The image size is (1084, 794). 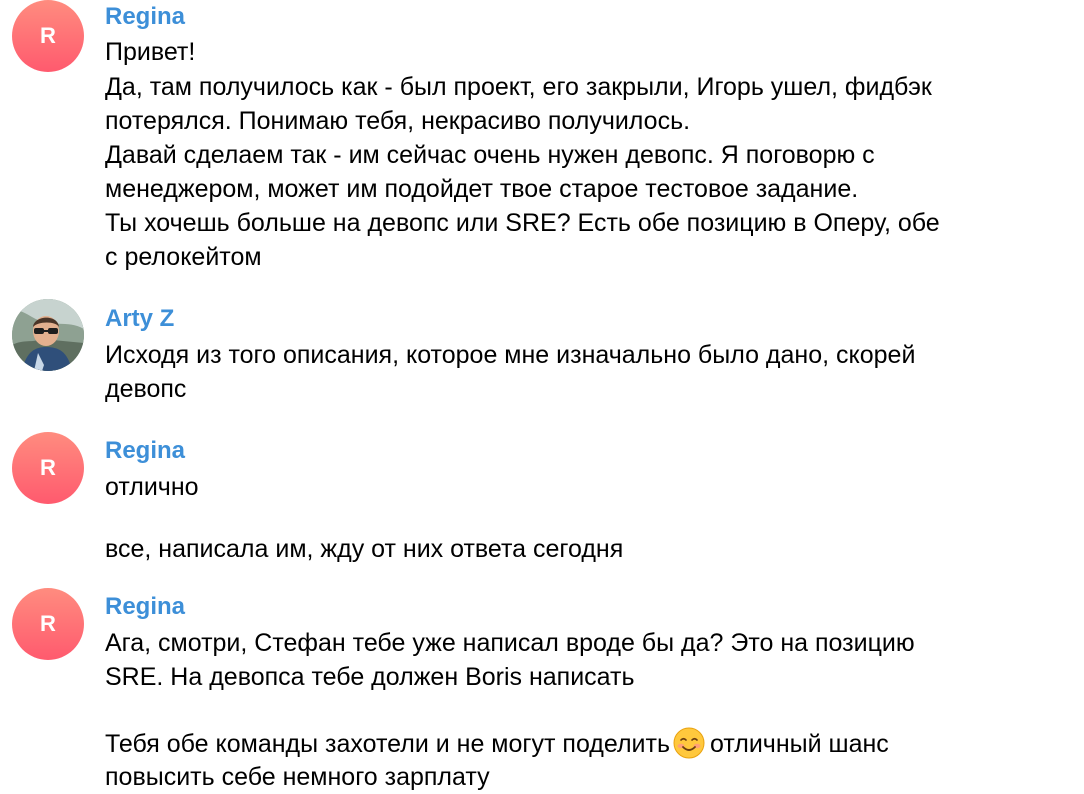 I want to click on message-text-line: Привет!, so click(x=150, y=52).